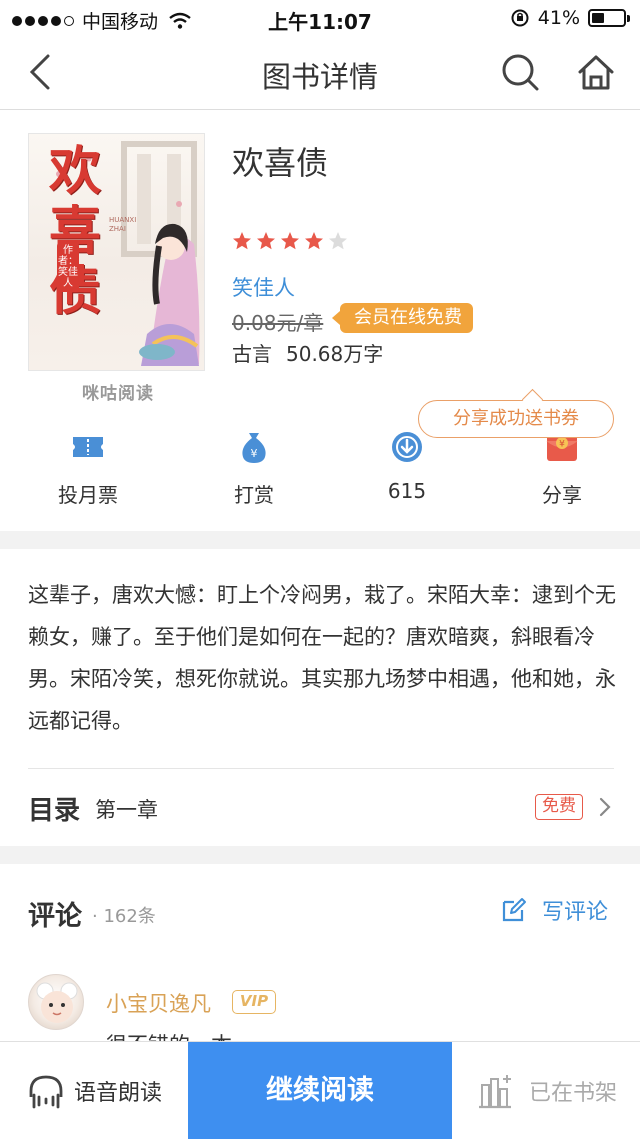 Image resolution: width=640 pixels, height=1139 pixels. Describe the element at coordinates (116, 252) in the screenshot. I see `book-cover: 欢喜债 作者：笑佳人 HUANXI ZHAI` at that location.